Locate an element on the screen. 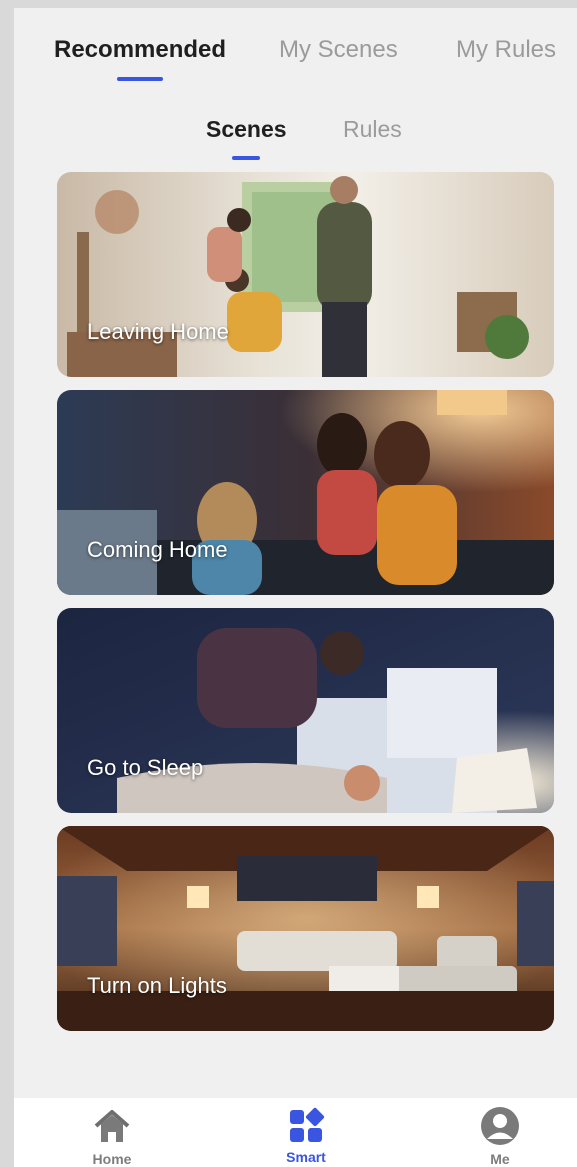 The image size is (577, 1167). bottom-navigation-bar: Home Smart Me is located at coordinates (295, 1132).